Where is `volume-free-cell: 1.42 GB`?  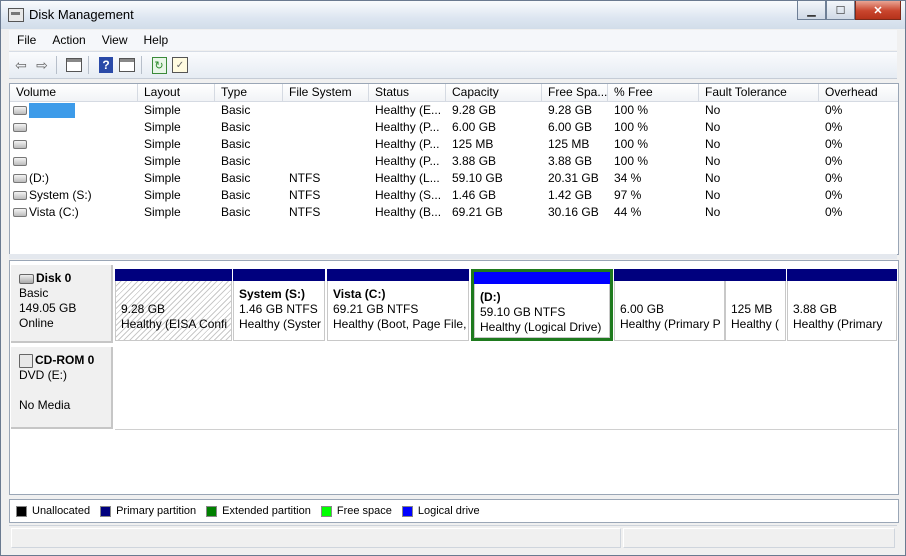 volume-free-cell: 1.42 GB is located at coordinates (570, 195).